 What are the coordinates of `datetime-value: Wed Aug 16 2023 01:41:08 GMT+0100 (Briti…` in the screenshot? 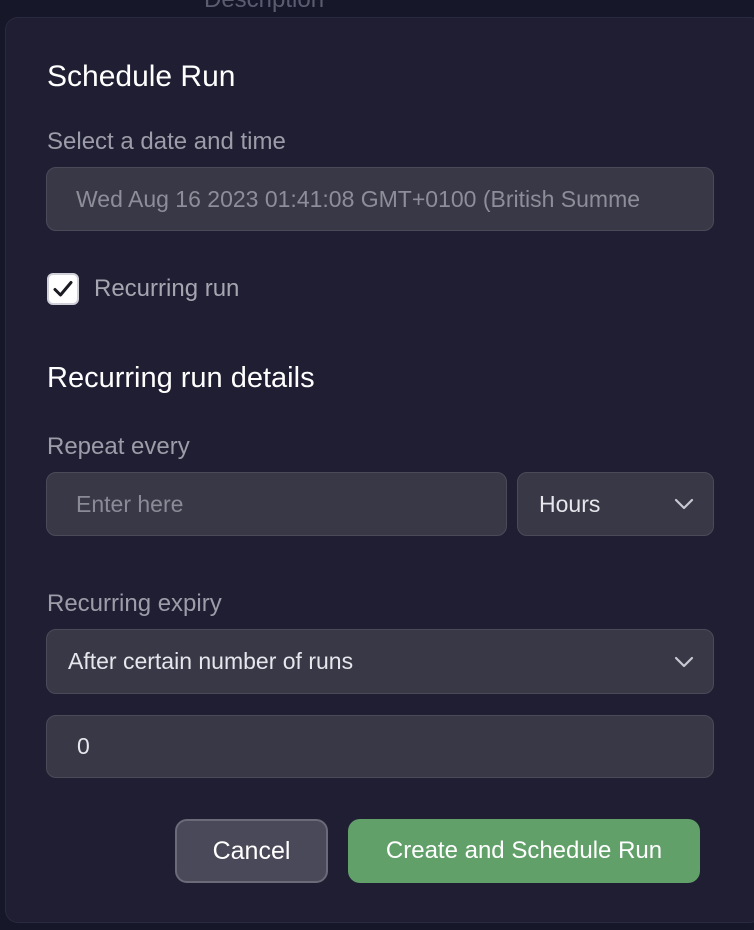 It's located at (358, 198).